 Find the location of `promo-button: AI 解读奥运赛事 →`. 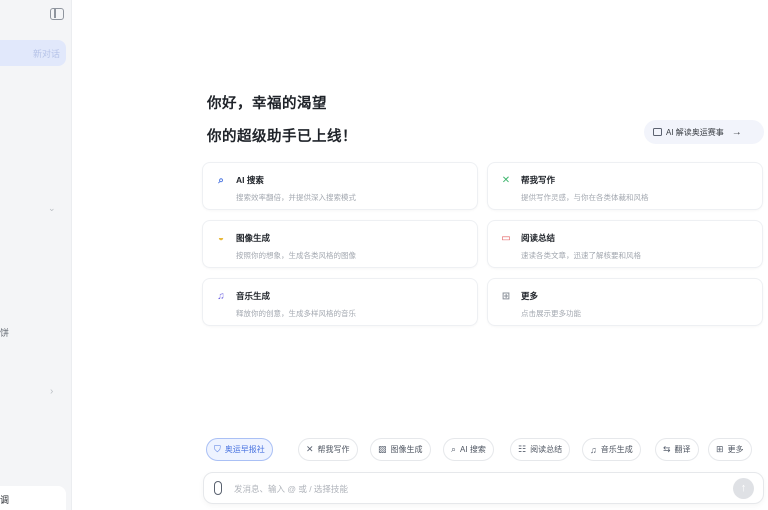

promo-button: AI 解读奥运赛事 → is located at coordinates (704, 132).